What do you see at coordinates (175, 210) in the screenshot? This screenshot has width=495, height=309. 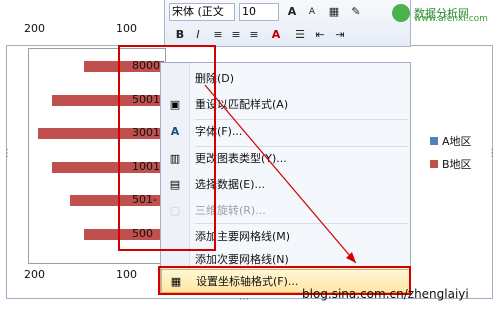 I see `rotate-3d-icon: ▢` at bounding box center [175, 210].